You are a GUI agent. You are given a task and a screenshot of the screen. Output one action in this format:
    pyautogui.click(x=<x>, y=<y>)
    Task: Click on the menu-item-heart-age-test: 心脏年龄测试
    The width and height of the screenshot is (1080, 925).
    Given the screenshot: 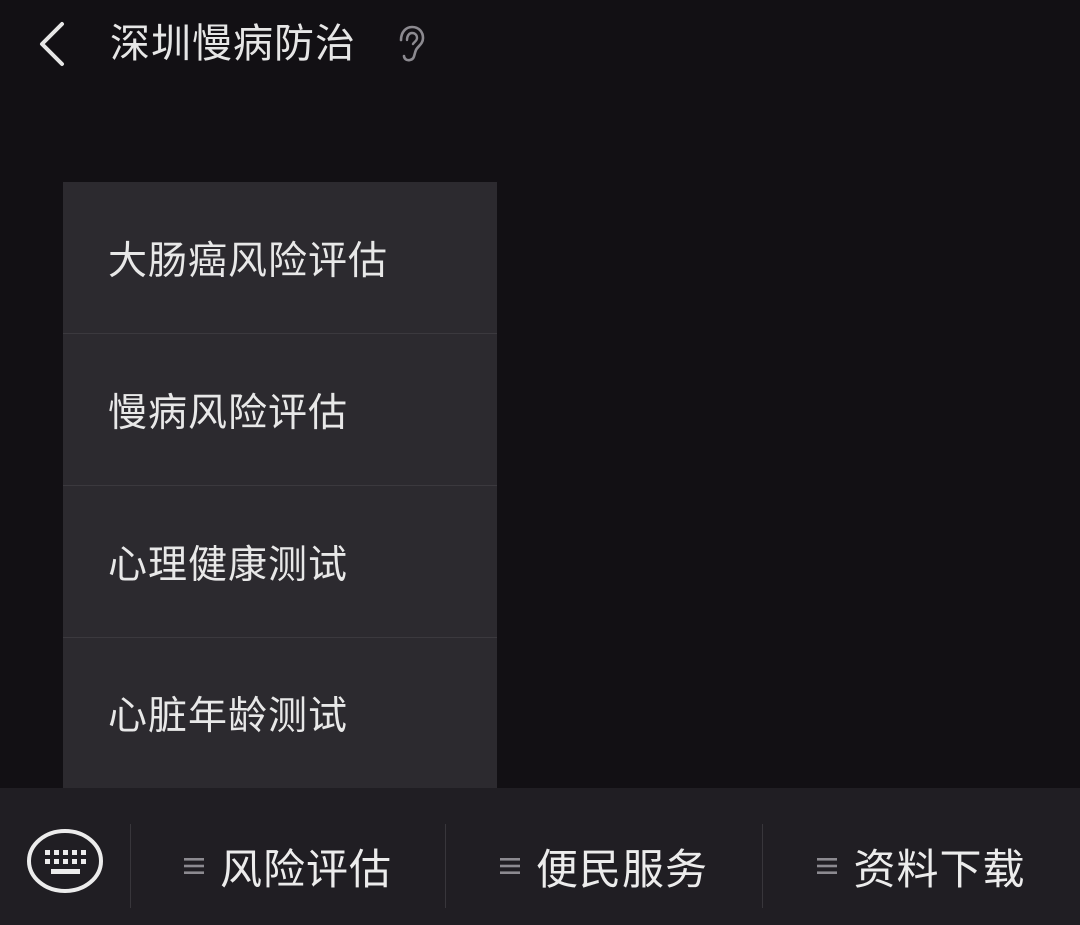 What is the action you would take?
    pyautogui.click(x=280, y=713)
    